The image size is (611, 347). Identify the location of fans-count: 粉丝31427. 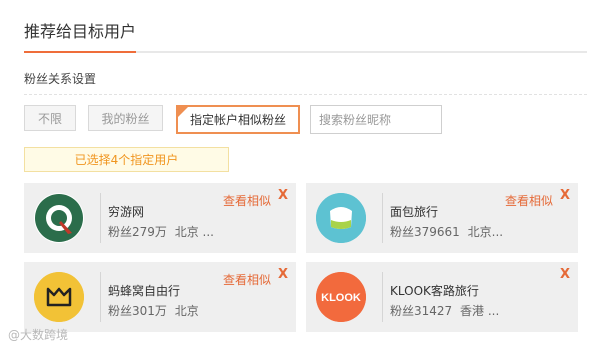
(421, 311).